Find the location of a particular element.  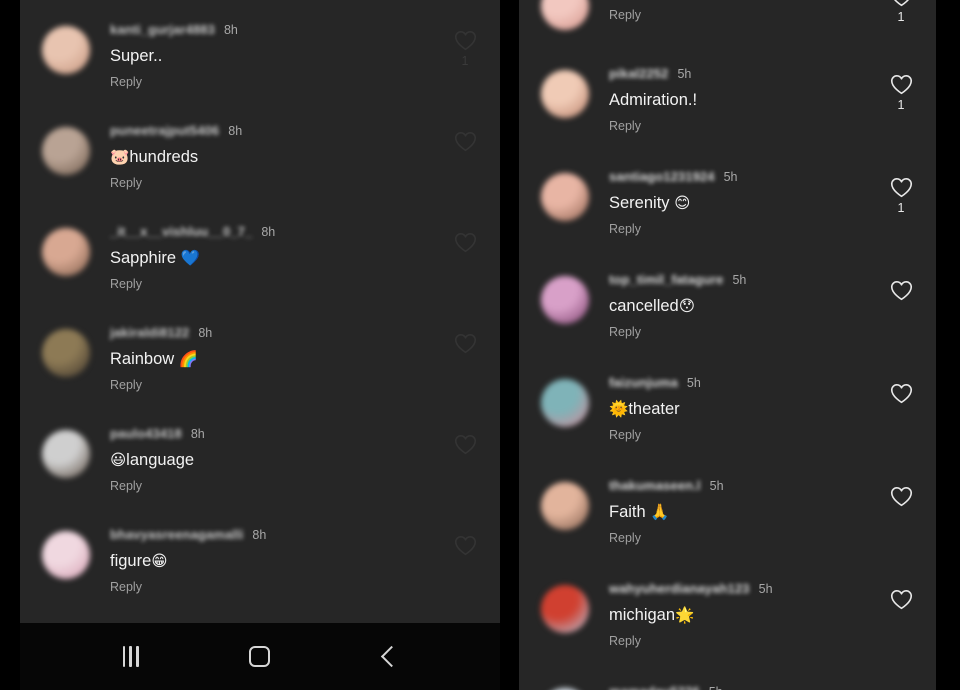

comment-username: wahyuherdianayah123 is located at coordinates (679, 588).